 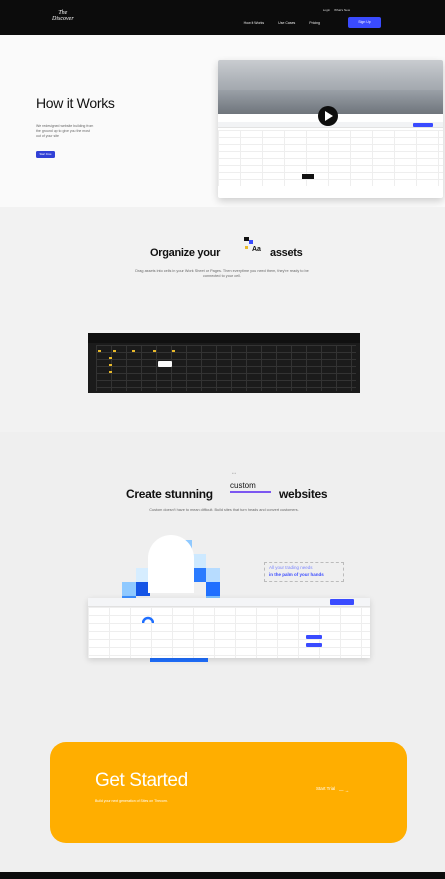 I want to click on start-trial-link: Start Trial, so click(x=325, y=788).